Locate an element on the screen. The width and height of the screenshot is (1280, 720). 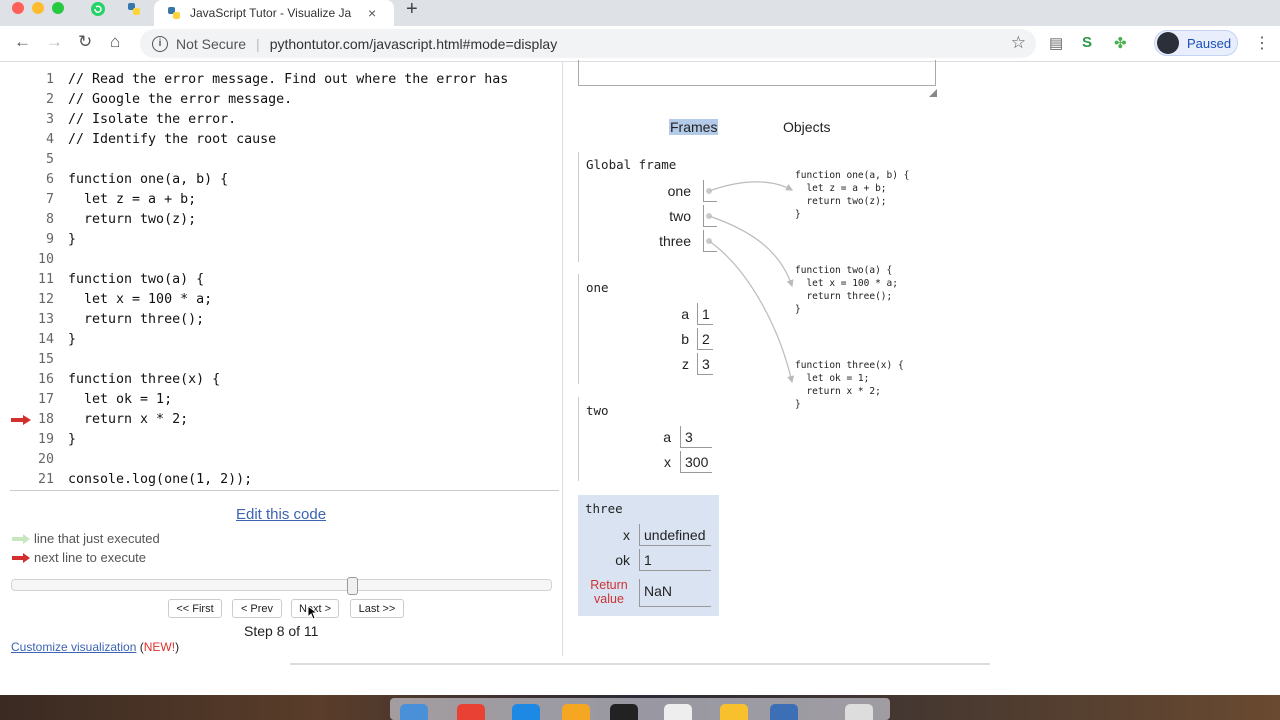
info-icon: i is located at coordinates (160, 43).